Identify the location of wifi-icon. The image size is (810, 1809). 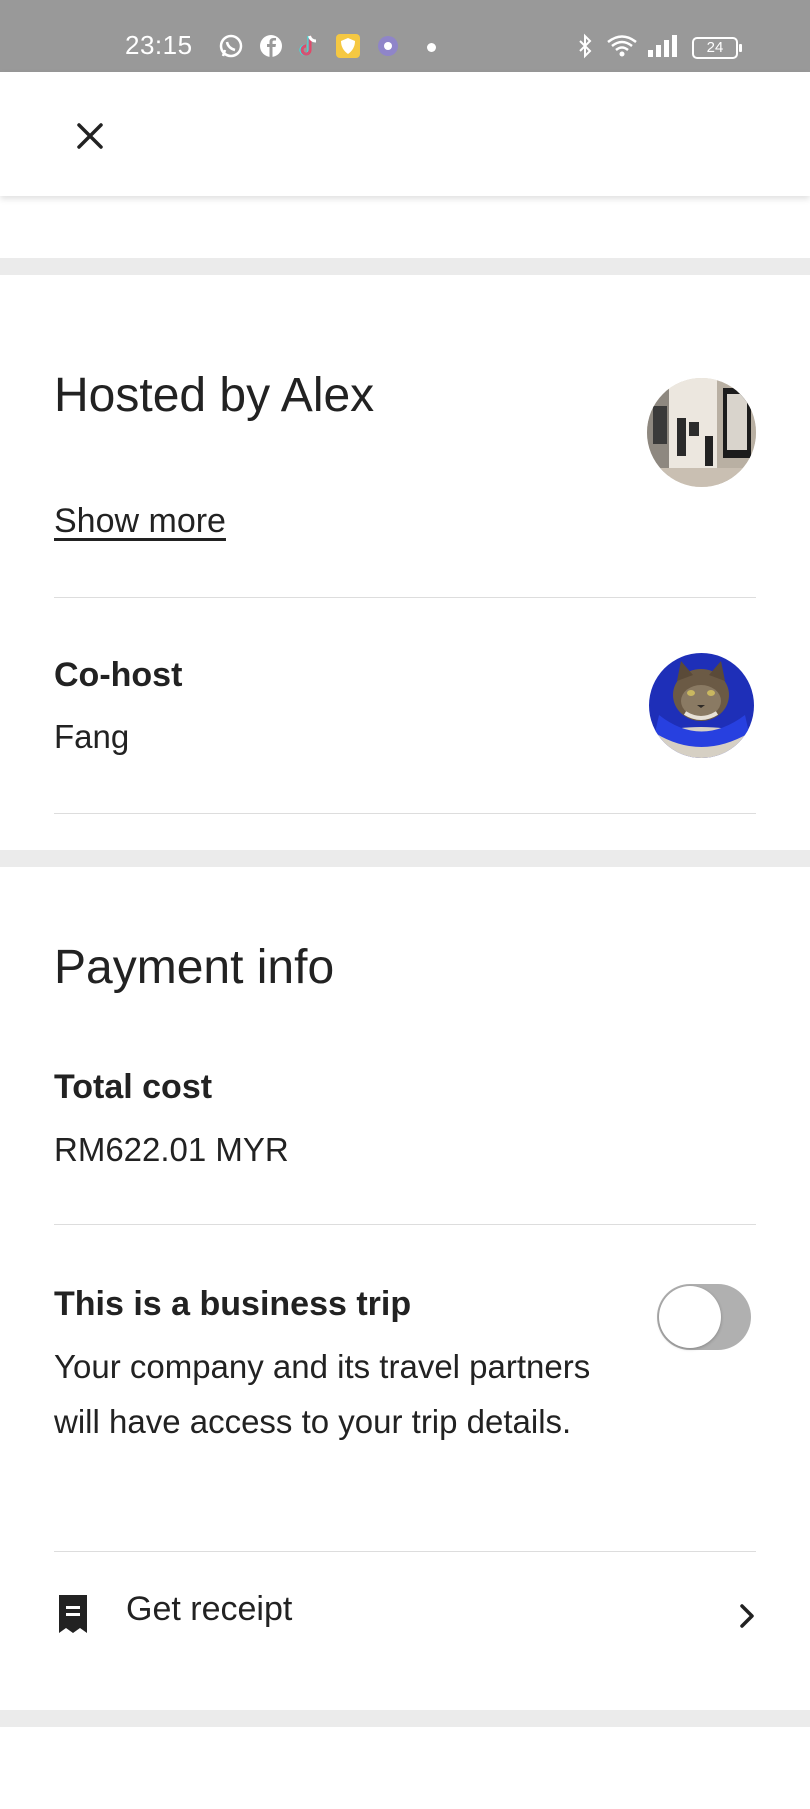
(622, 46).